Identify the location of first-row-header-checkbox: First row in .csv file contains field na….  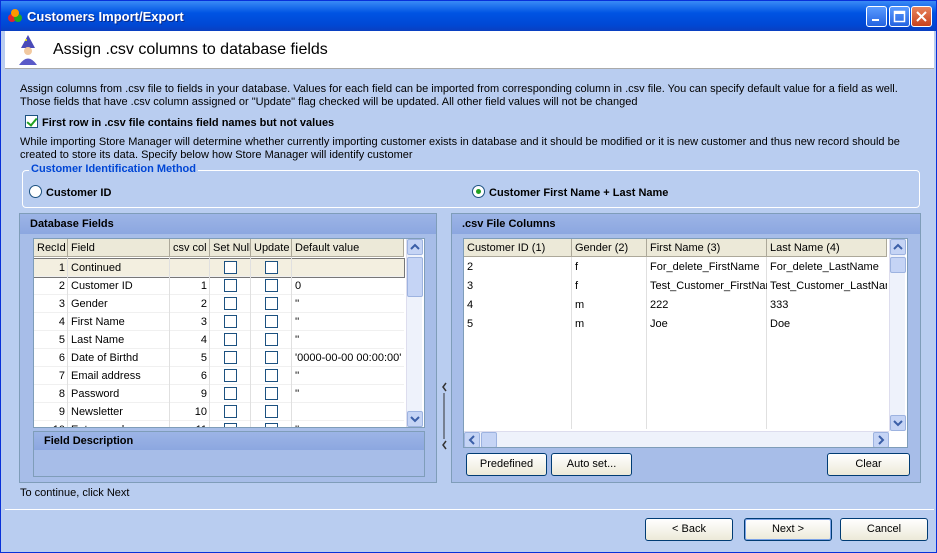
(179, 122).